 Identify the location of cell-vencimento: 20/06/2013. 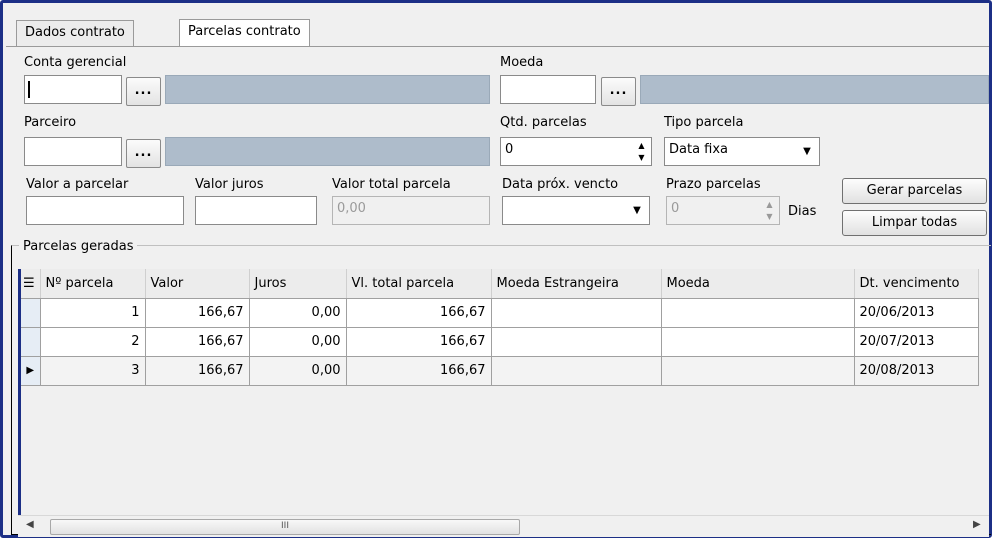
(916, 313).